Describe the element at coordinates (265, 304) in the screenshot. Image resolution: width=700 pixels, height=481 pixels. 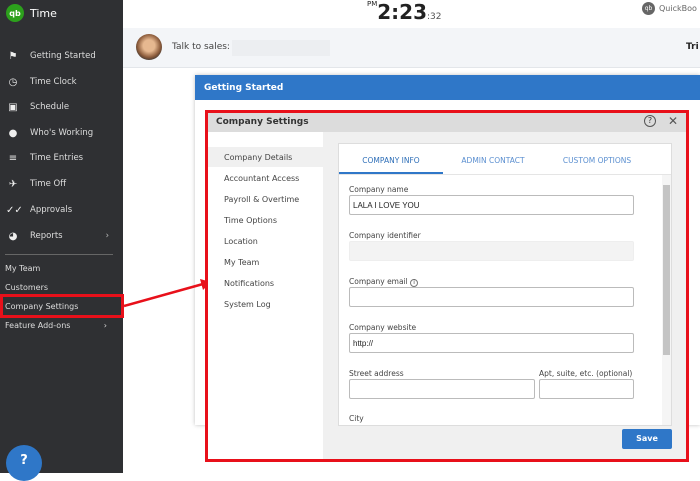
I see `nav-system-log: System Log` at that location.